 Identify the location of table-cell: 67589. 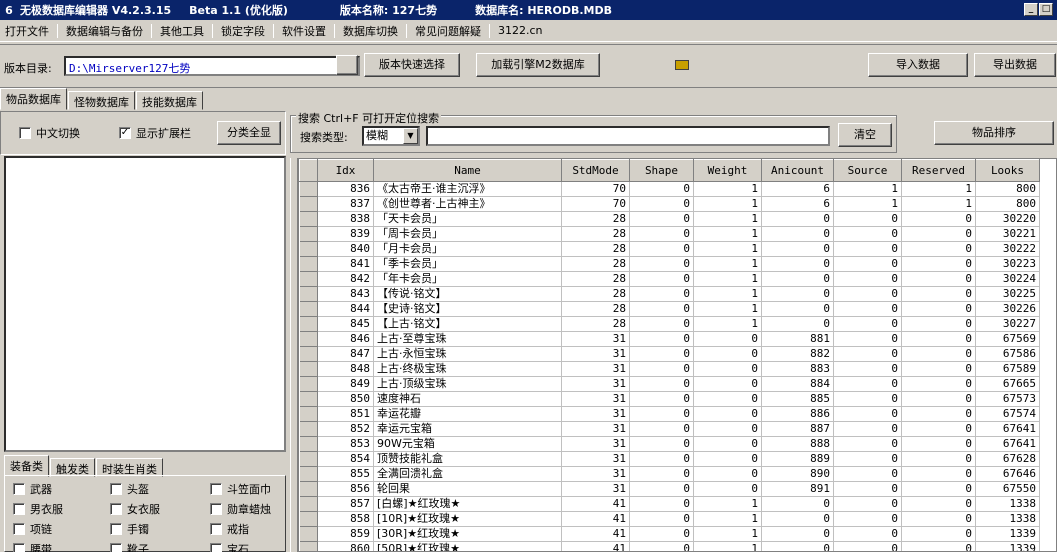
(1007, 369).